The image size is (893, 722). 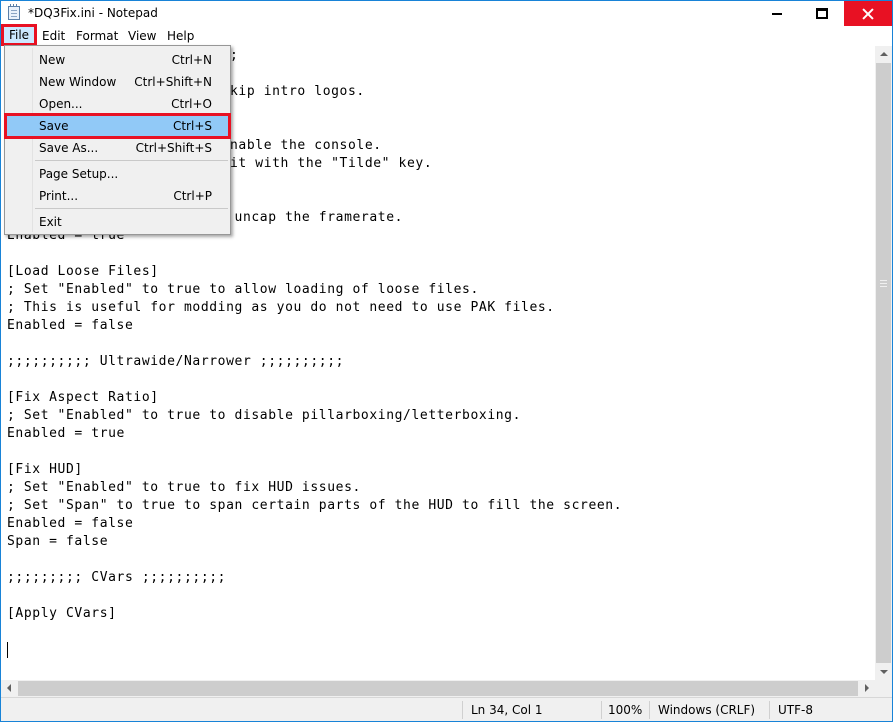 I want to click on notepad-icon, so click(x=14, y=12).